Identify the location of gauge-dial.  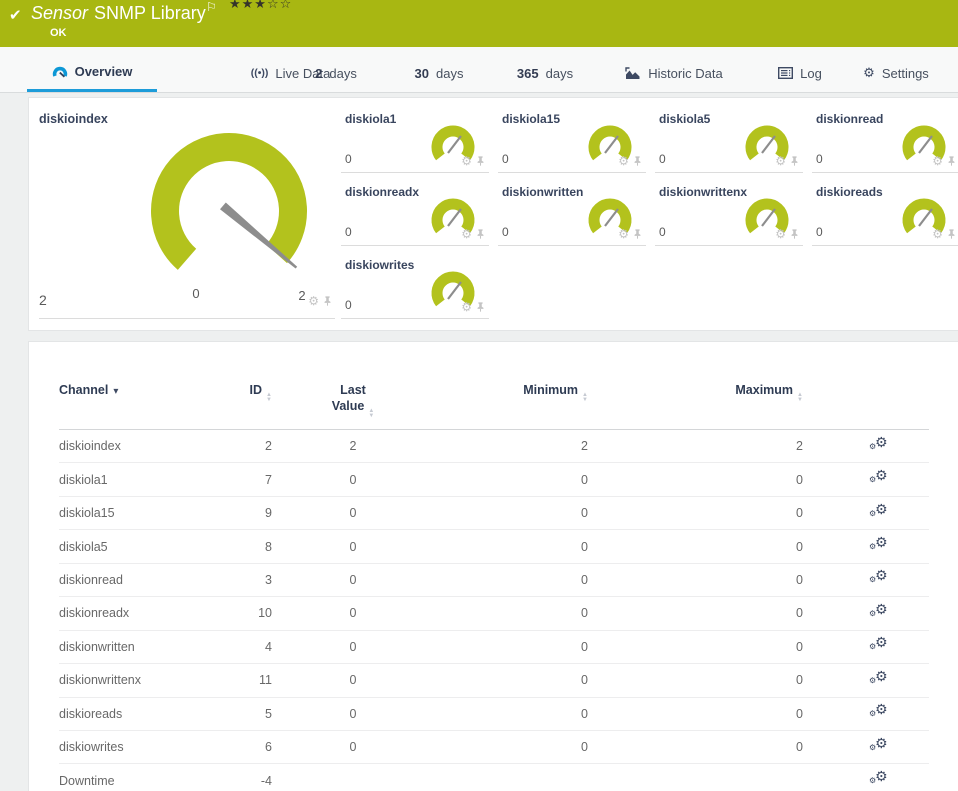
(229, 201).